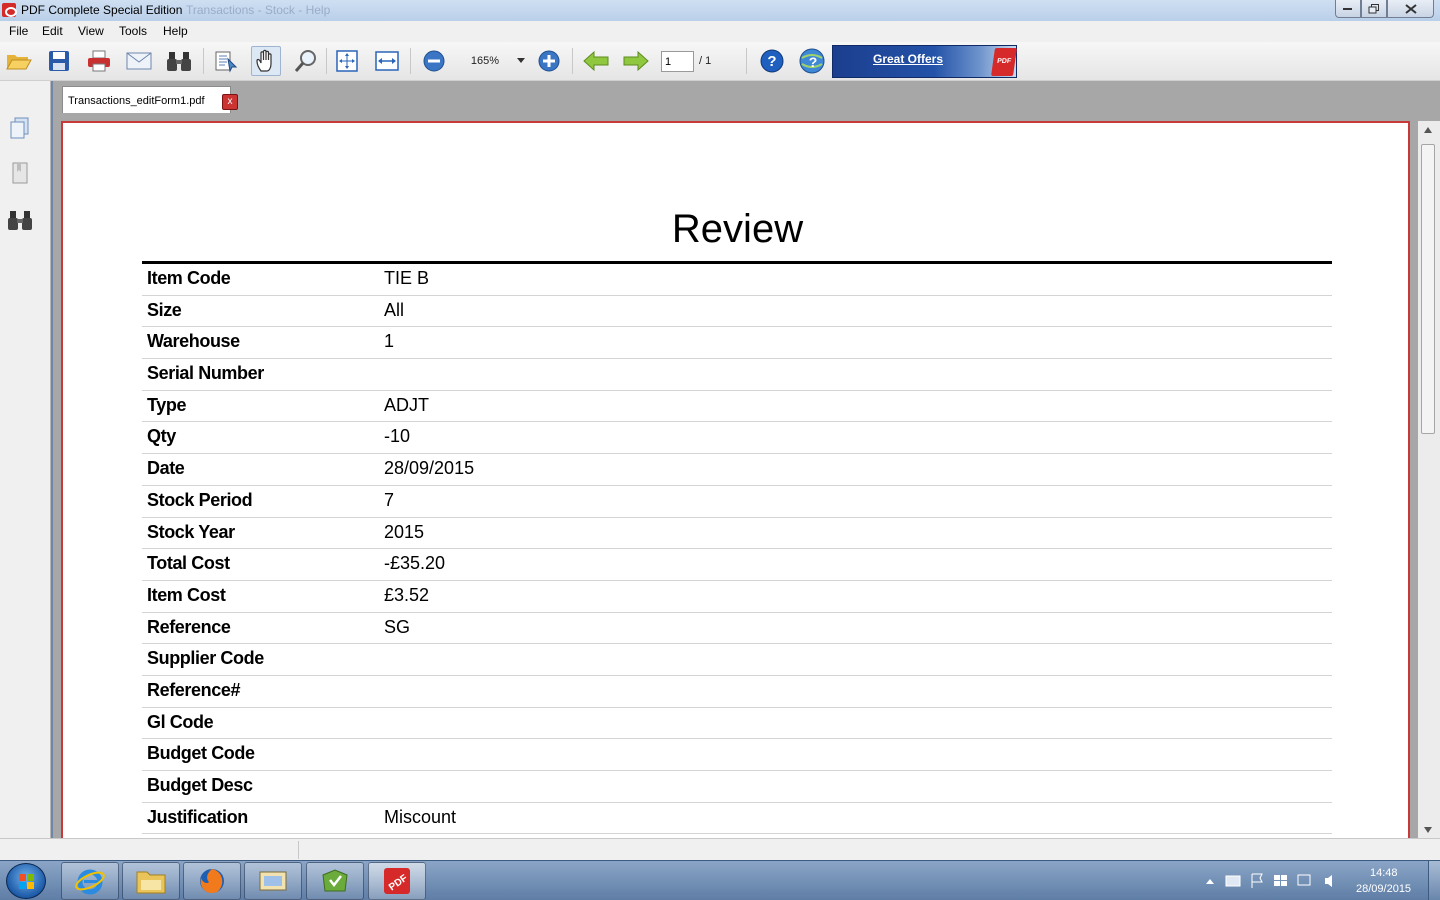  Describe the element at coordinates (266, 61) in the screenshot. I see `hand-tool-button` at that location.